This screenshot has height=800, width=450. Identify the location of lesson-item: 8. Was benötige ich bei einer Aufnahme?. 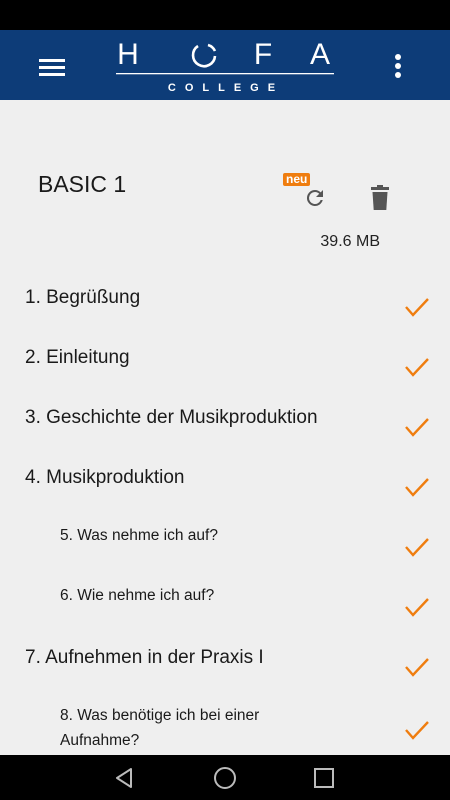
(225, 729).